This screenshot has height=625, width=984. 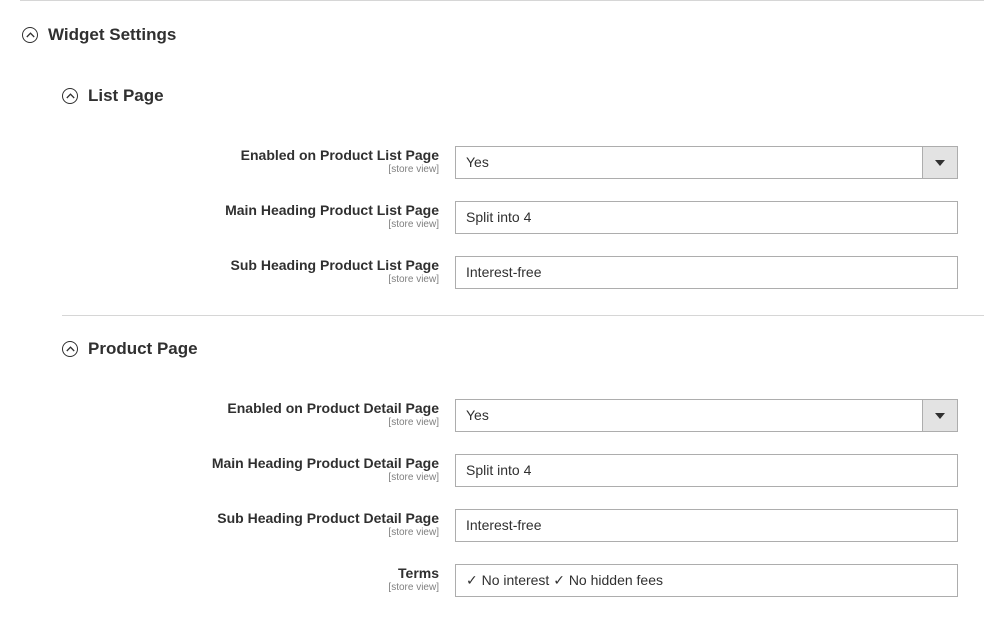 What do you see at coordinates (706, 525) in the screenshot?
I see `sub-heading-detail-input: Interest-free` at bounding box center [706, 525].